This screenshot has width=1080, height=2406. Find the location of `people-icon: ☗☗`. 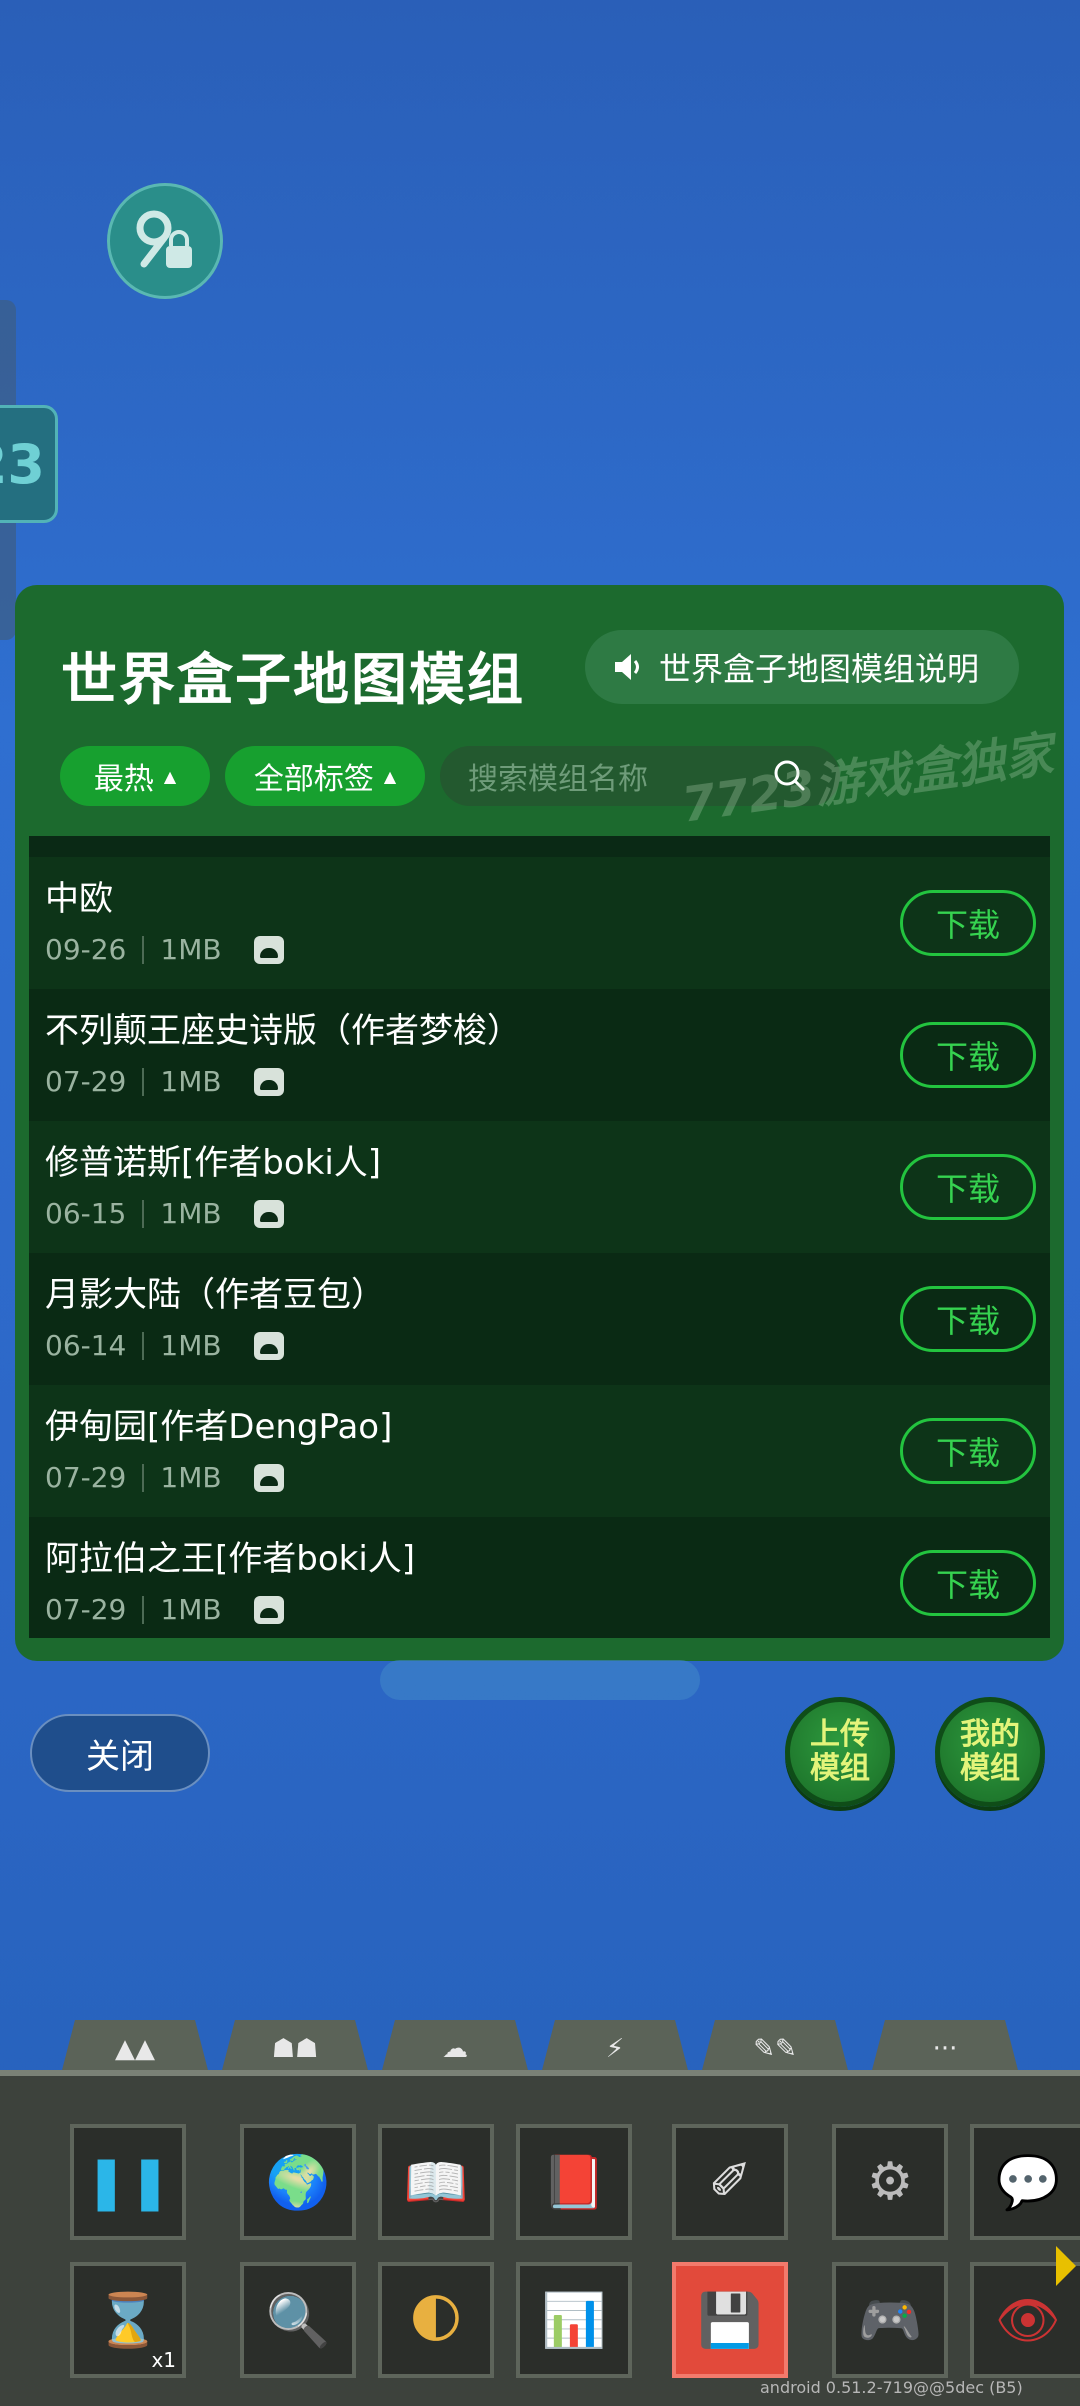

people-icon: ☗☗ is located at coordinates (295, 2049).